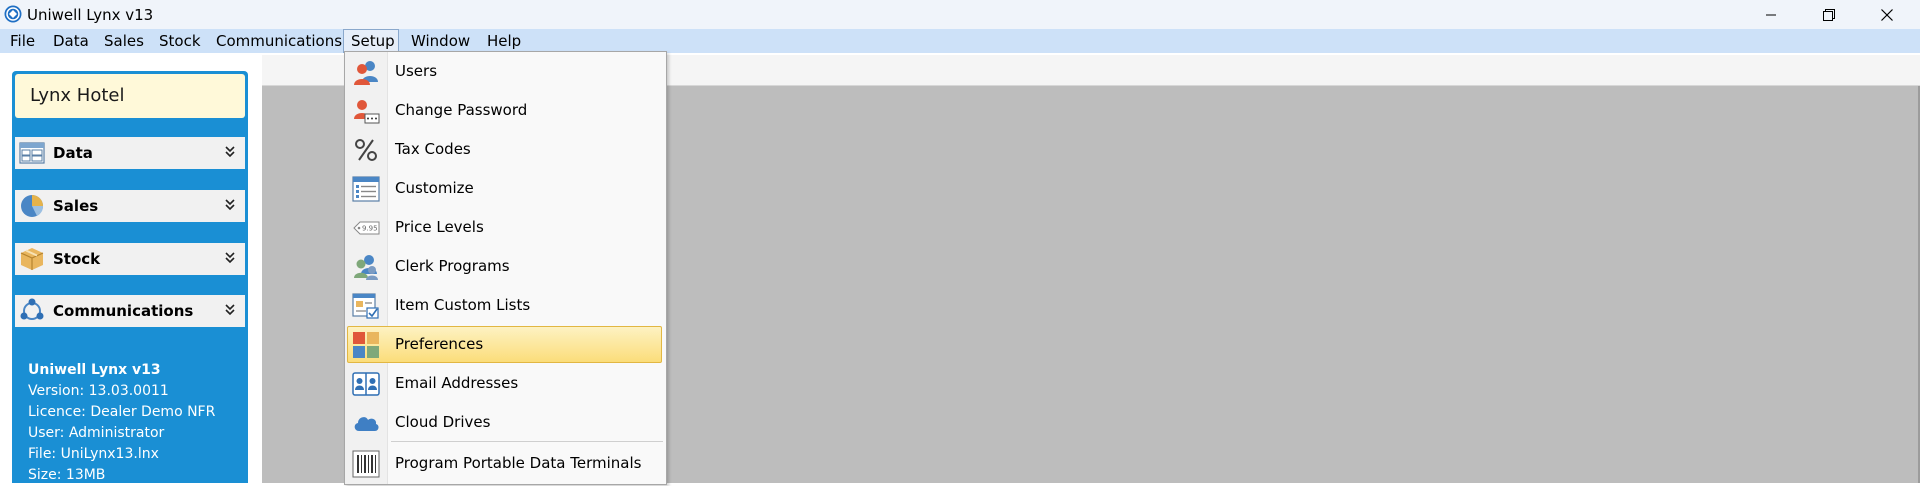 The image size is (1920, 486). I want to click on menu-communications: Communications, so click(279, 41).